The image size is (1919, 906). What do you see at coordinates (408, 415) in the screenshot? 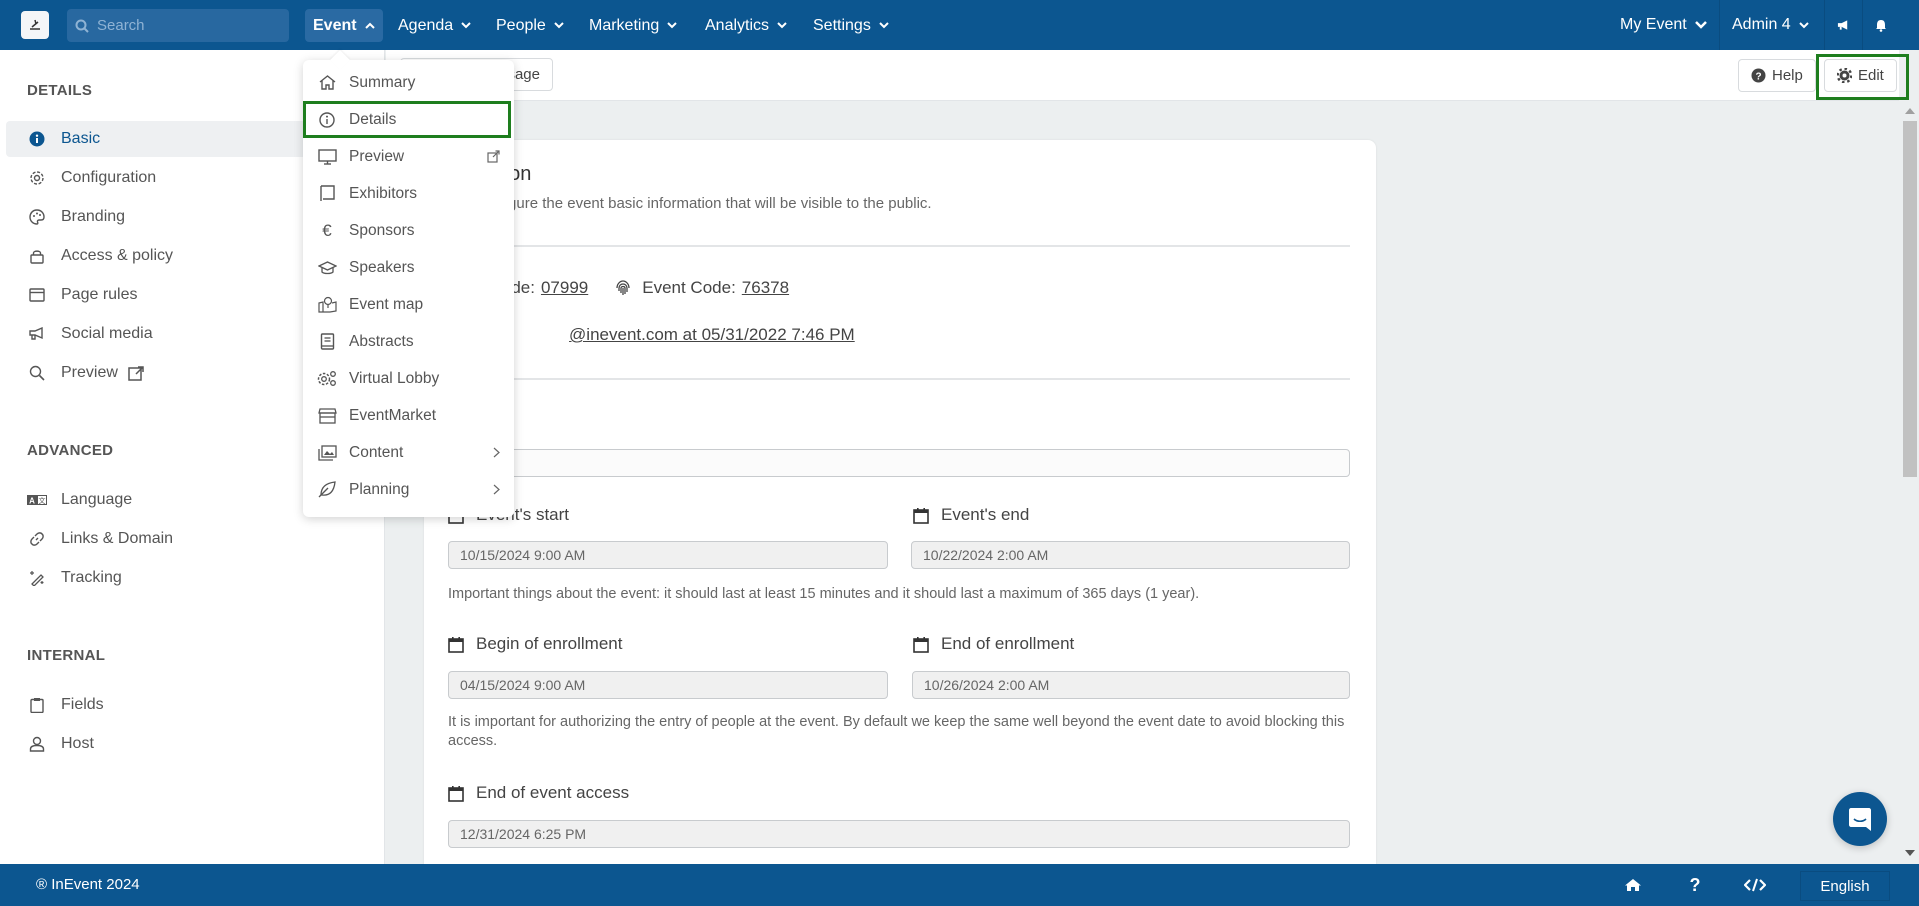
I see `menu-item-eventmarket: EventMarket` at bounding box center [408, 415].